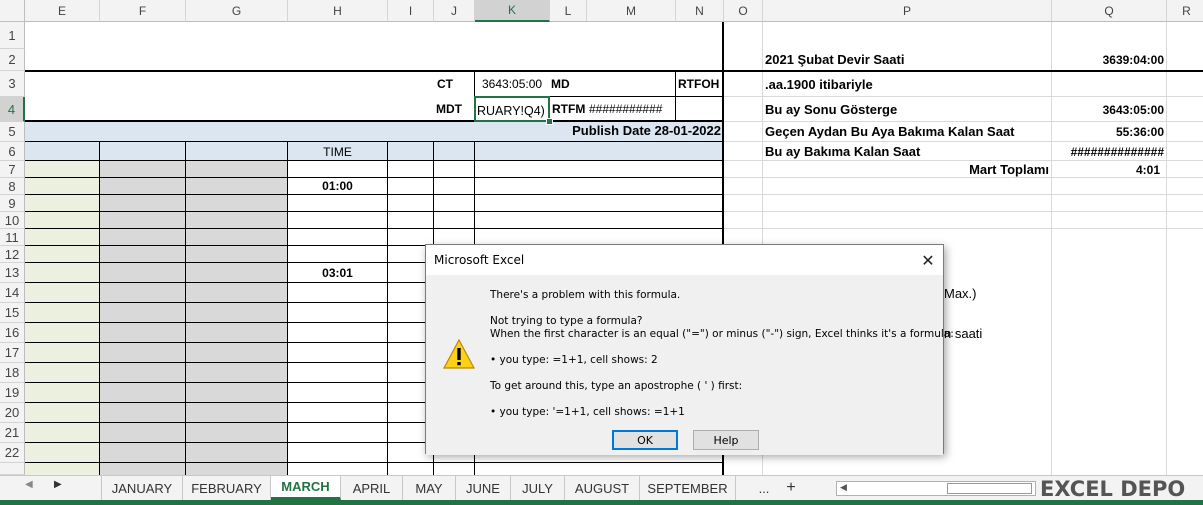  I want to click on time-cell-h8: 01:00, so click(337, 186).